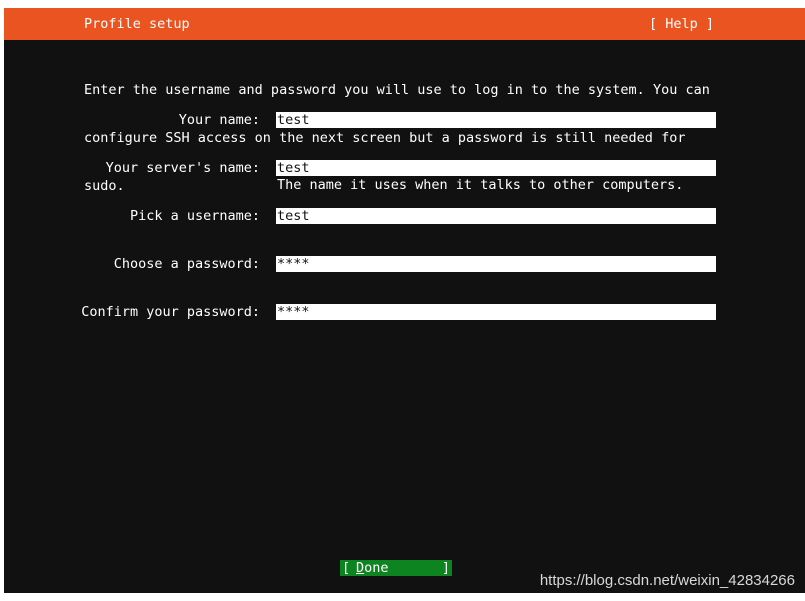 This screenshot has height=601, width=805. Describe the element at coordinates (496, 312) in the screenshot. I see `confirm-password-input: ****` at that location.